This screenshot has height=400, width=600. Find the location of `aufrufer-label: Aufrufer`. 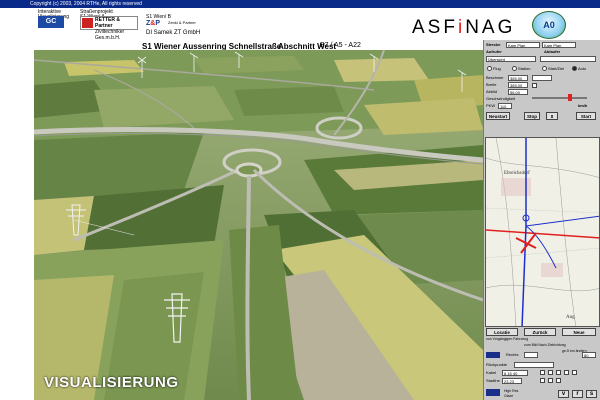

aufrufer-label: Aufrufer is located at coordinates (494, 51).